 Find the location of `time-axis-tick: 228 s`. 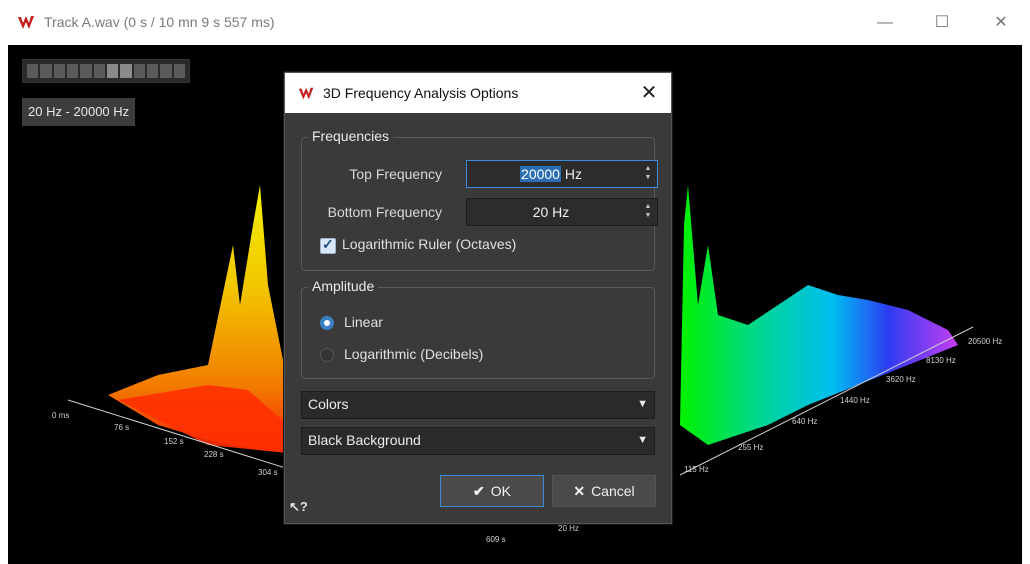

time-axis-tick: 228 s is located at coordinates (214, 454).